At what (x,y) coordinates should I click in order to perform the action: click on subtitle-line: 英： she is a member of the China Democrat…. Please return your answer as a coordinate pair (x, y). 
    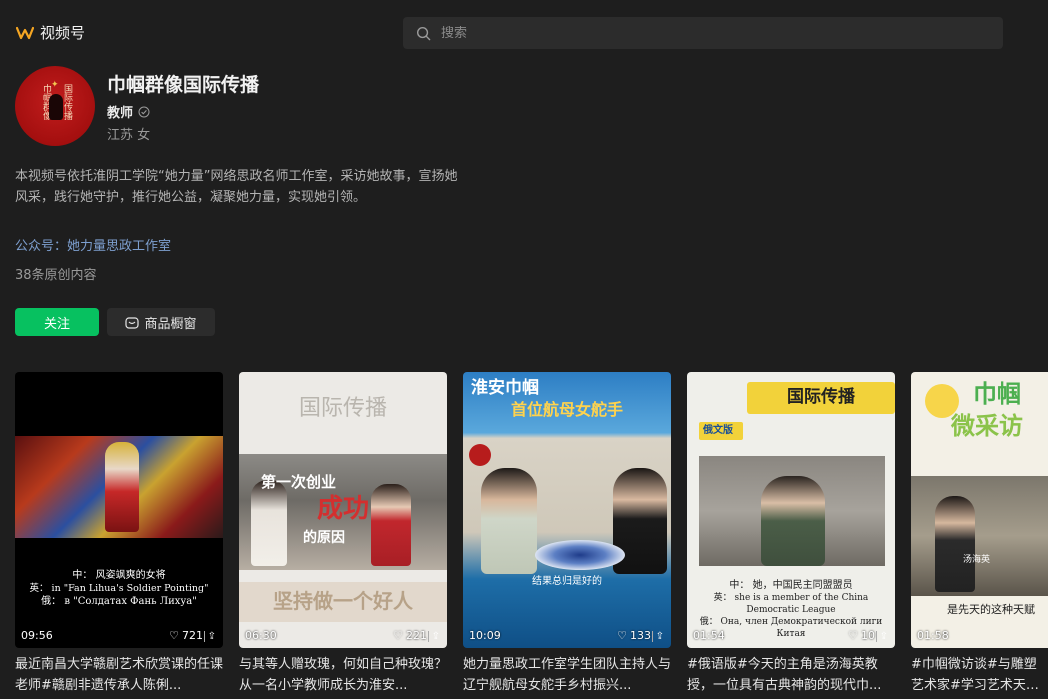
    Looking at the image, I should click on (791, 604).